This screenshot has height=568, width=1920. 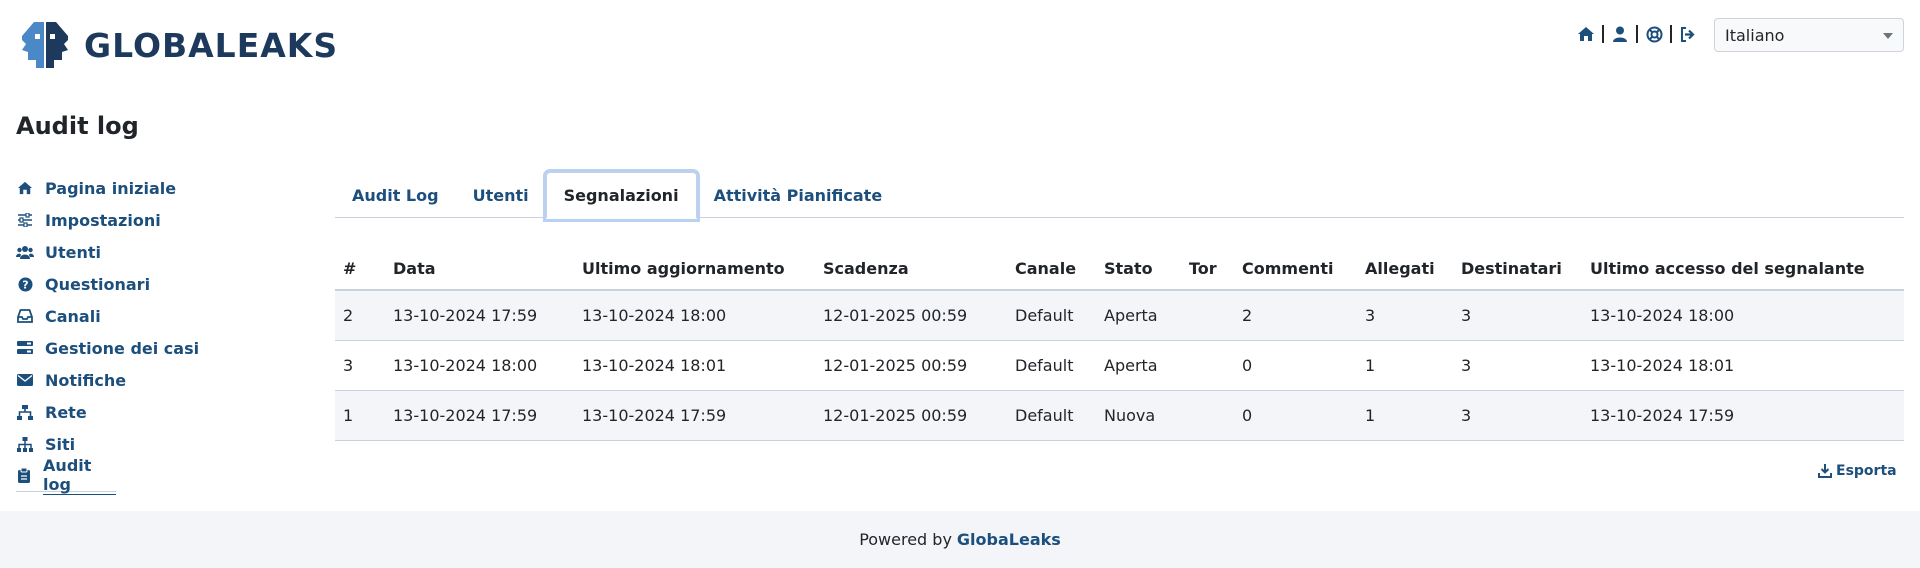 I want to click on download-icon, so click(x=1825, y=471).